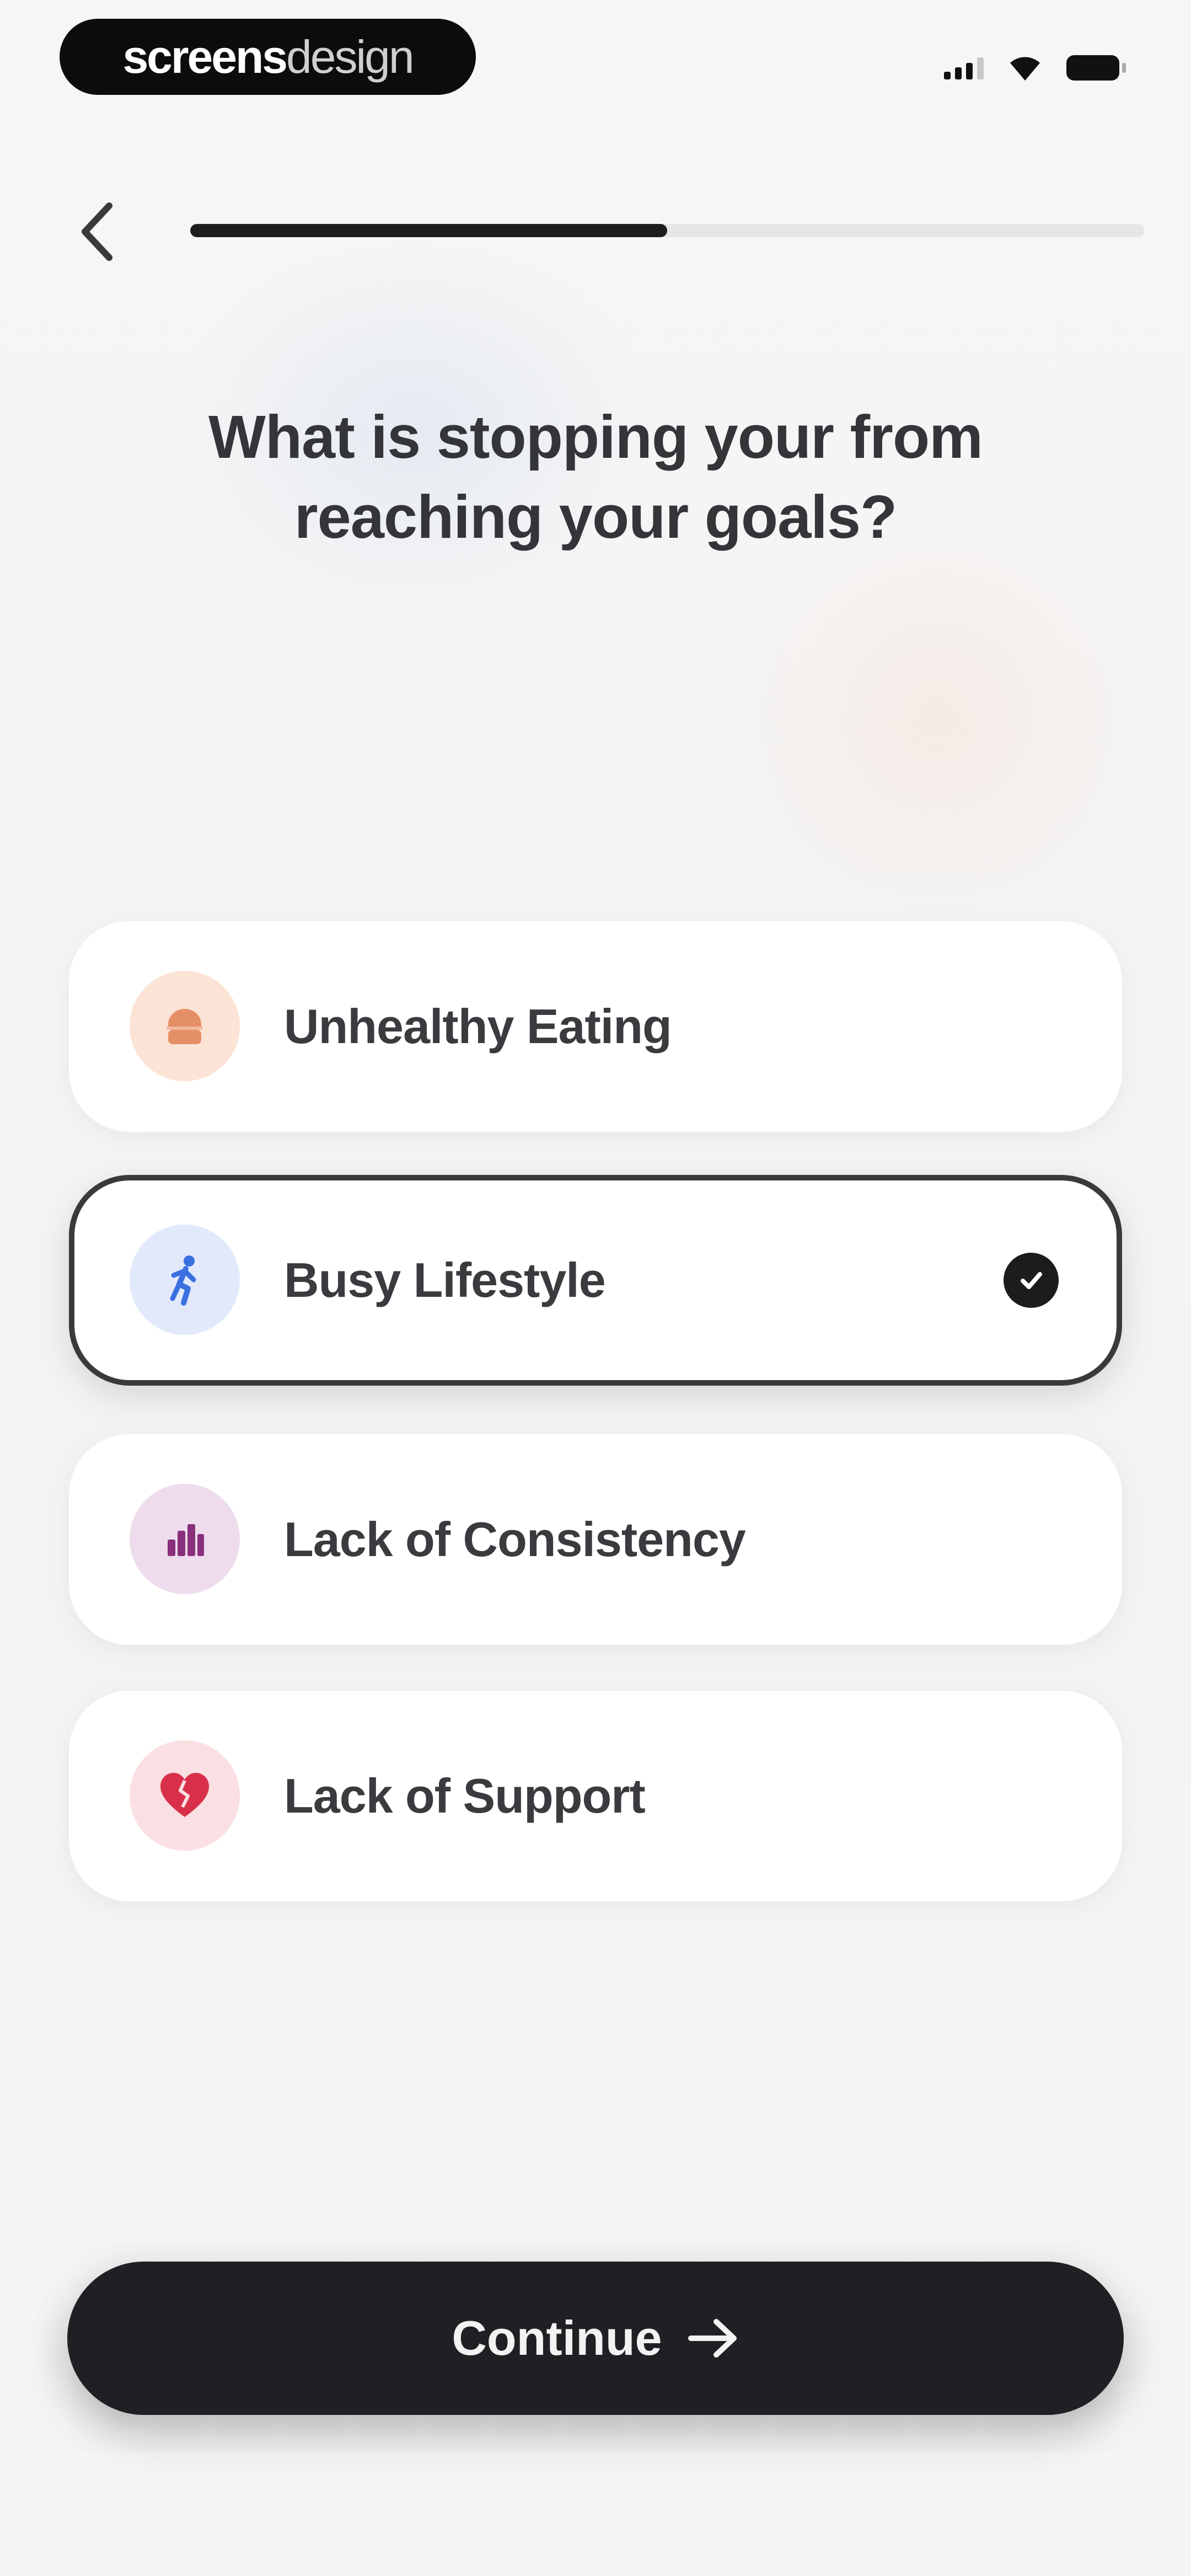  What do you see at coordinates (964, 67) in the screenshot?
I see `cellular-signal-icon` at bounding box center [964, 67].